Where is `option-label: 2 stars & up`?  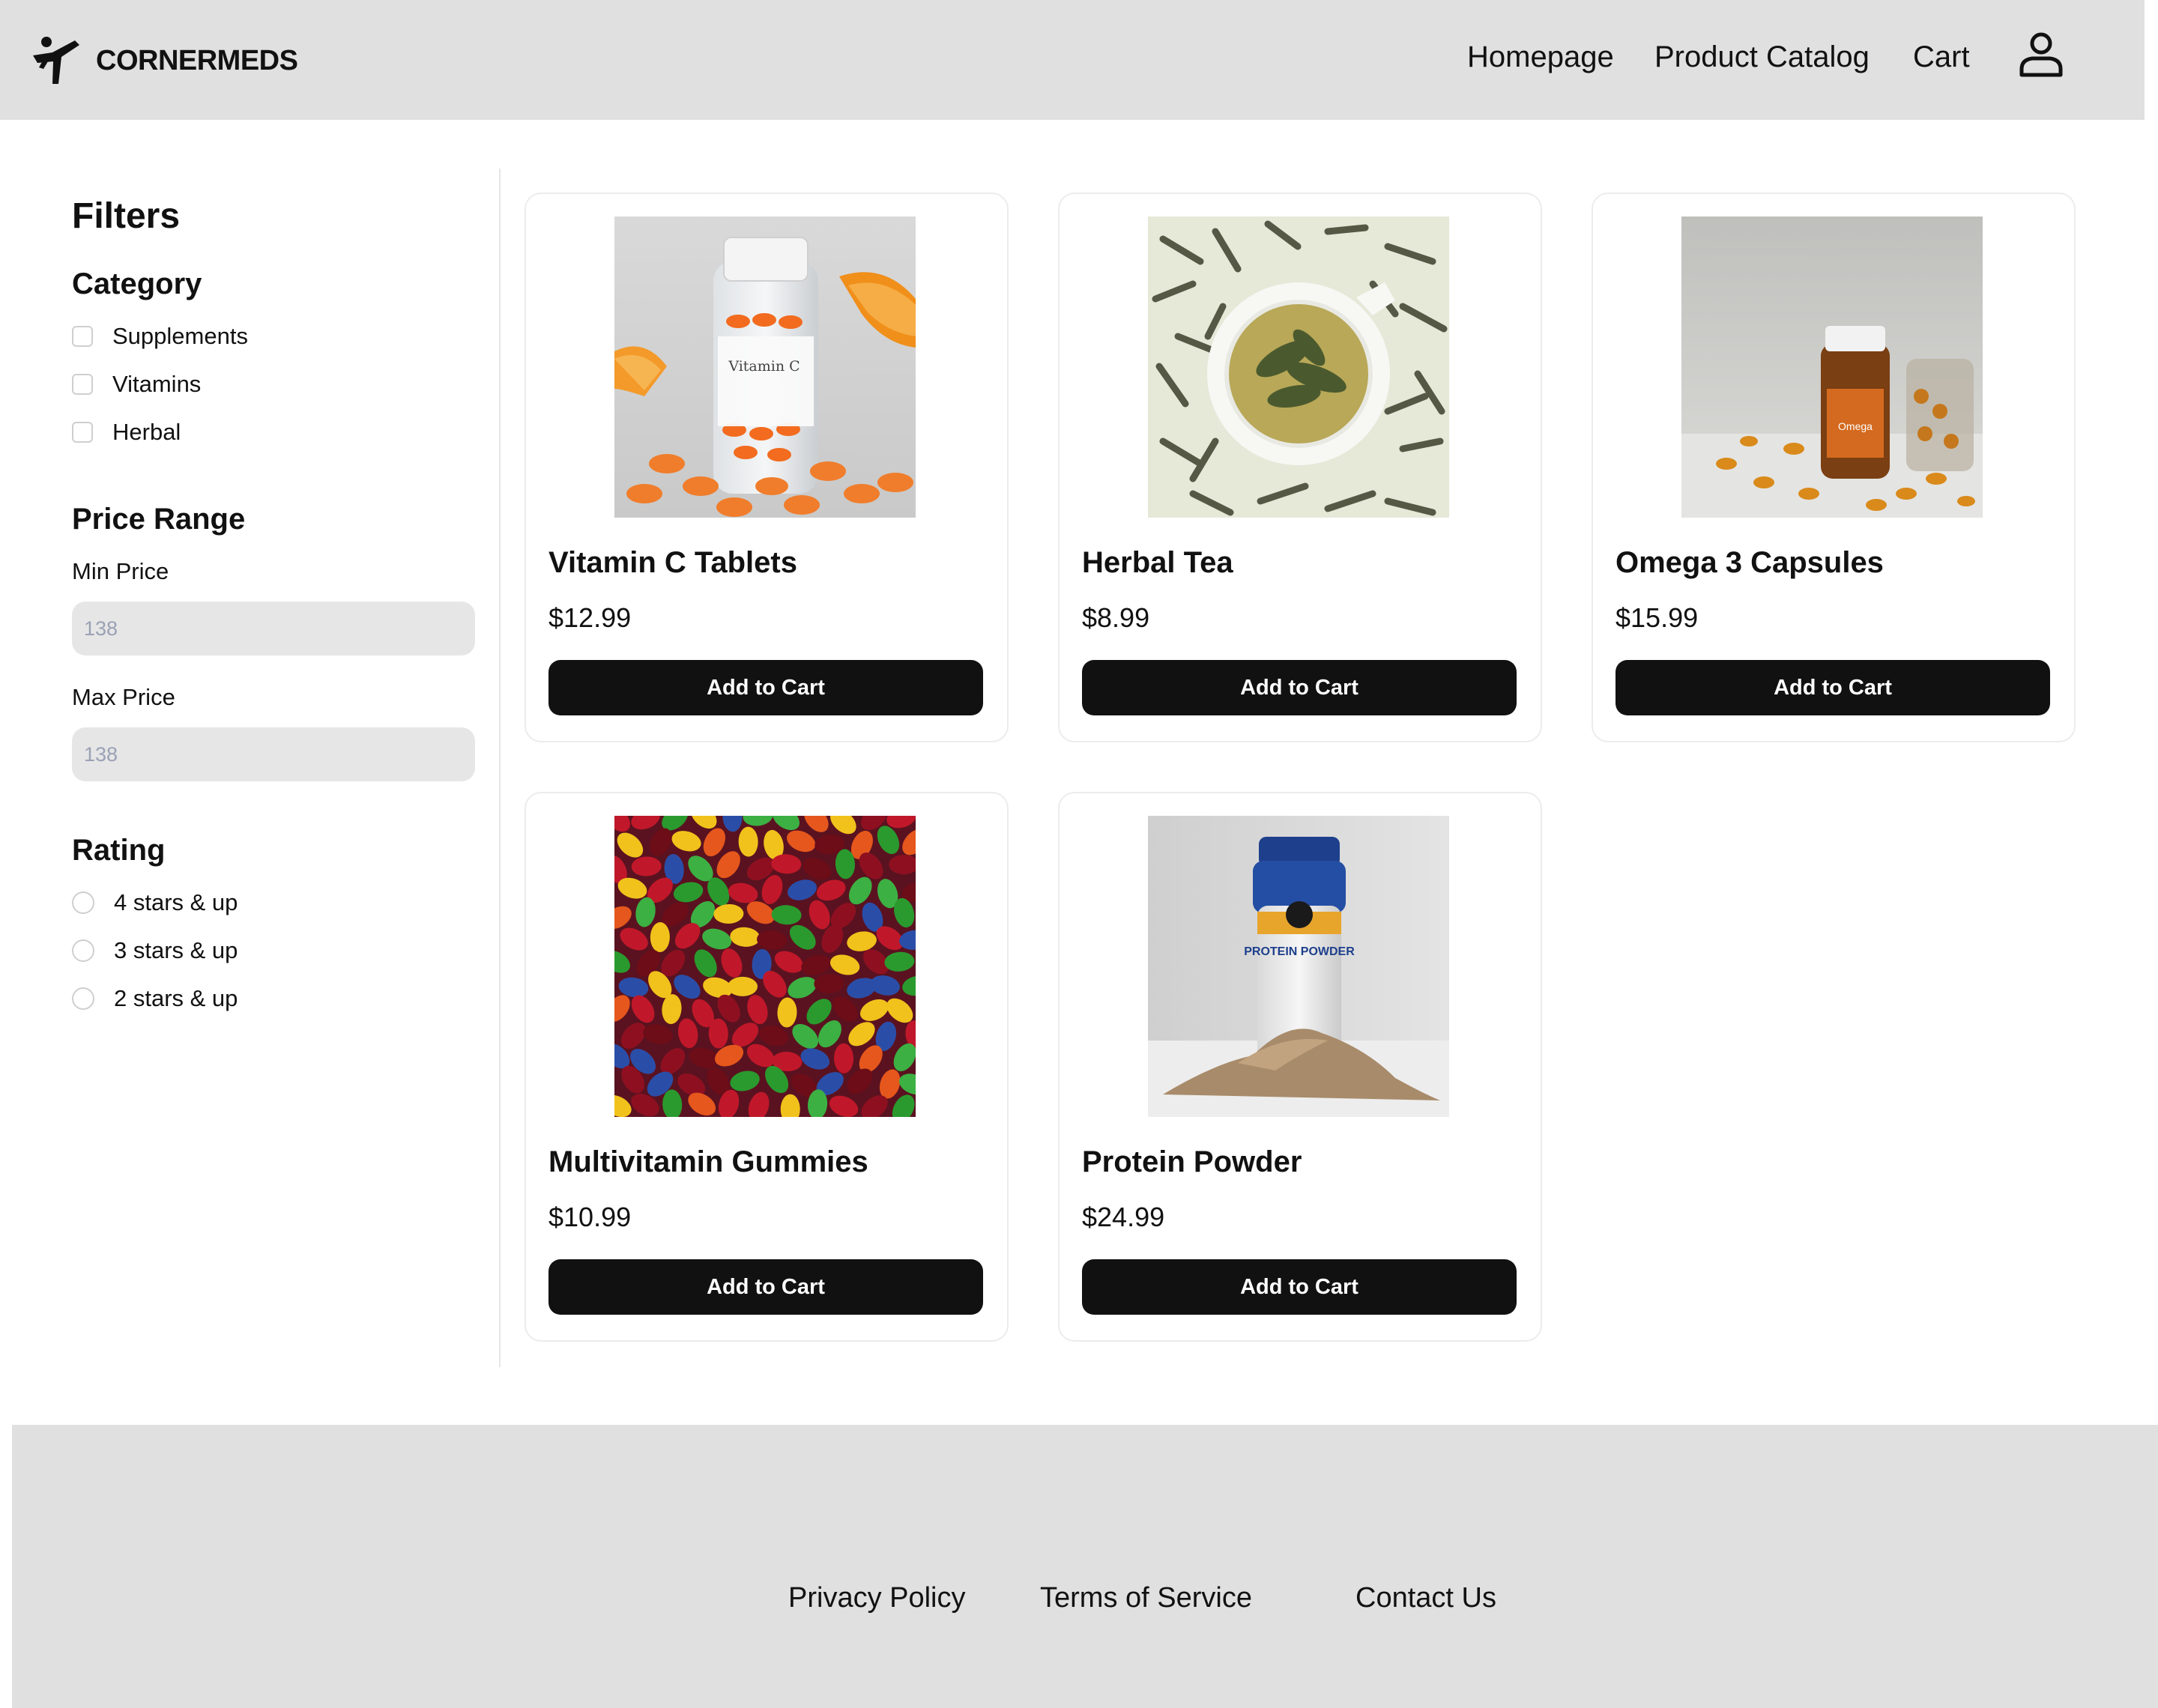
option-label: 2 stars & up is located at coordinates (176, 998).